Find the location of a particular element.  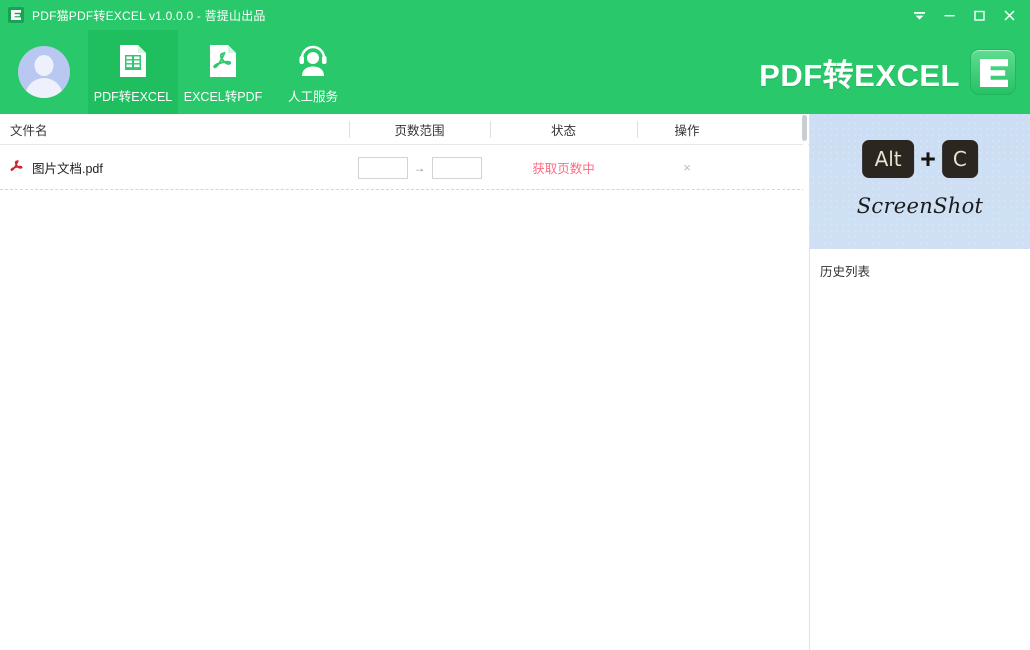

file-list-header: 文件名 页数范围 状态 操作 is located at coordinates (404, 129).